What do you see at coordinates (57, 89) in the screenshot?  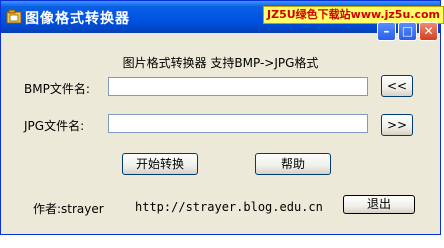 I see `bmp-filename-label: BMP文件名:` at bounding box center [57, 89].